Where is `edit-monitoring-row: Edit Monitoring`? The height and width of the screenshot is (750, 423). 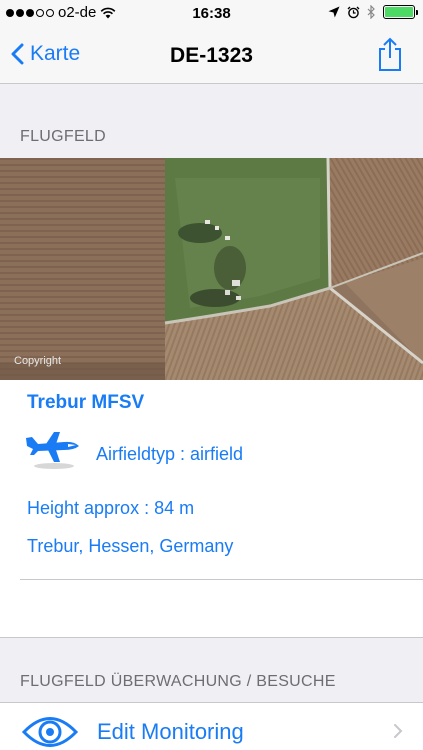 edit-monitoring-row: Edit Monitoring is located at coordinates (211, 726).